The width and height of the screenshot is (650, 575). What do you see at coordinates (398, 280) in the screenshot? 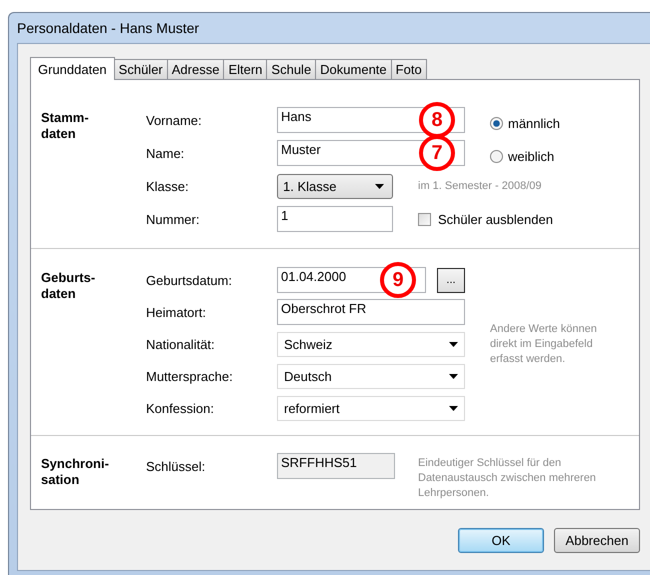
I see `callout-badge: 9` at bounding box center [398, 280].